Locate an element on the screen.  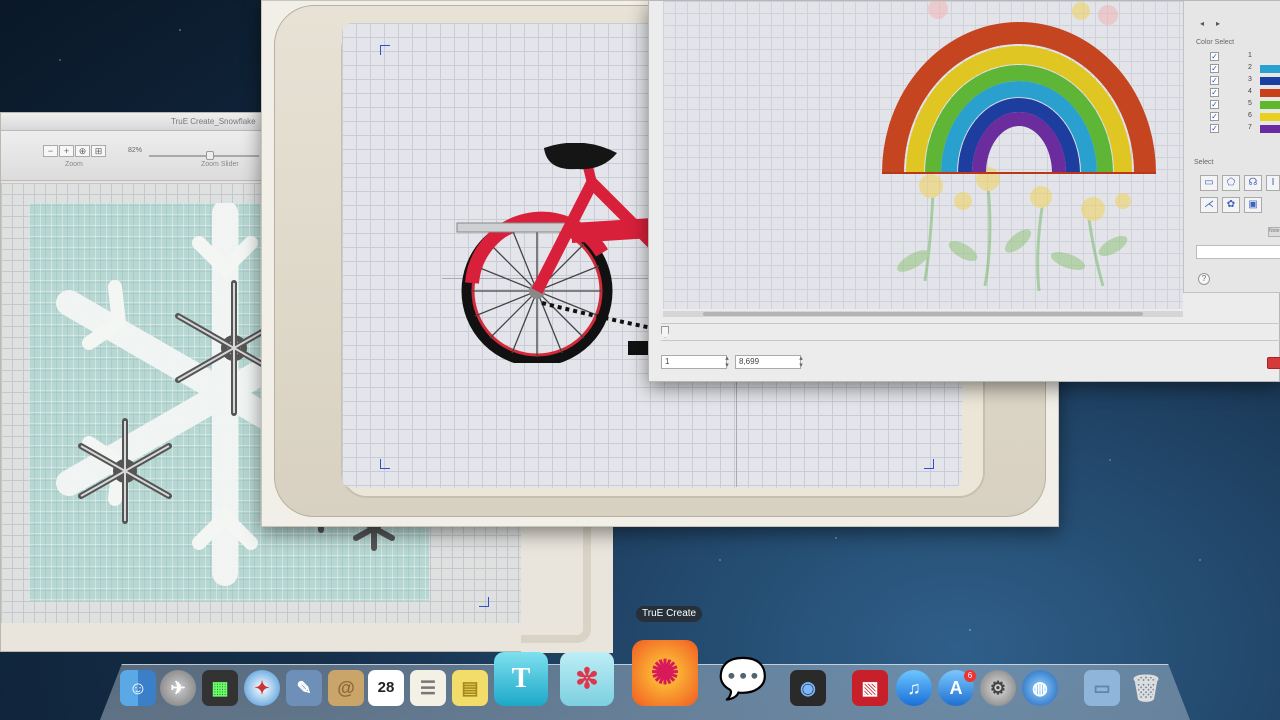
color-row: ✓ 7 is located at coordinates (1237, 129).